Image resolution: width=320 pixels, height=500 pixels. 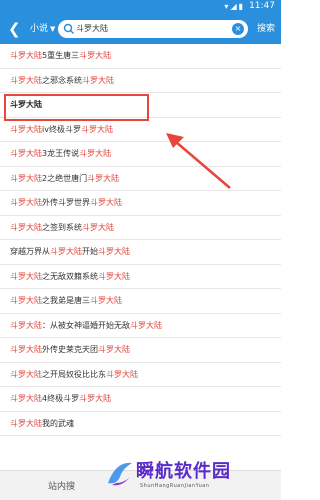 What do you see at coordinates (61, 55) in the screenshot?
I see `result-text: 5重生唐三` at bounding box center [61, 55].